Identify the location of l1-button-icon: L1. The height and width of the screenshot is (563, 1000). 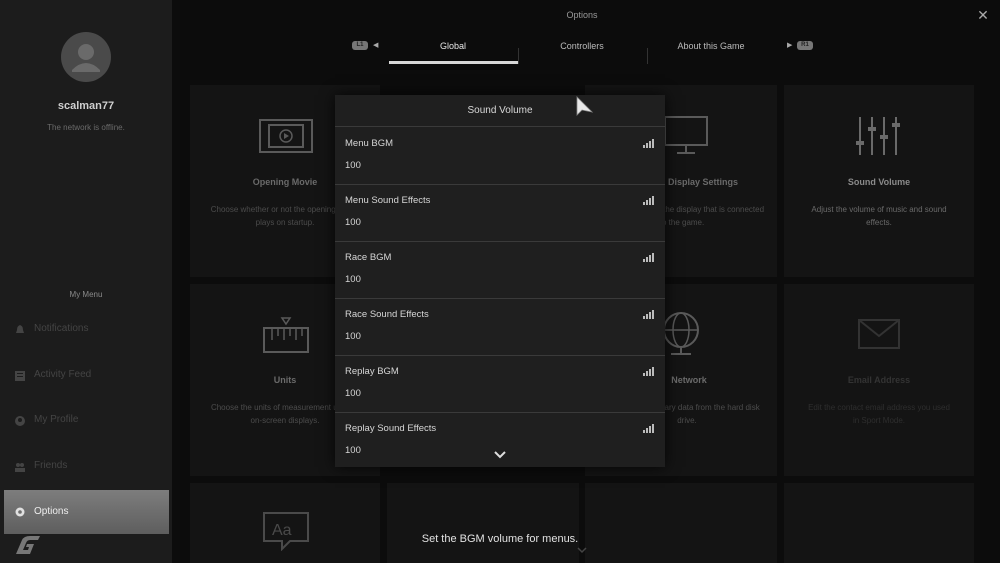
(360, 45).